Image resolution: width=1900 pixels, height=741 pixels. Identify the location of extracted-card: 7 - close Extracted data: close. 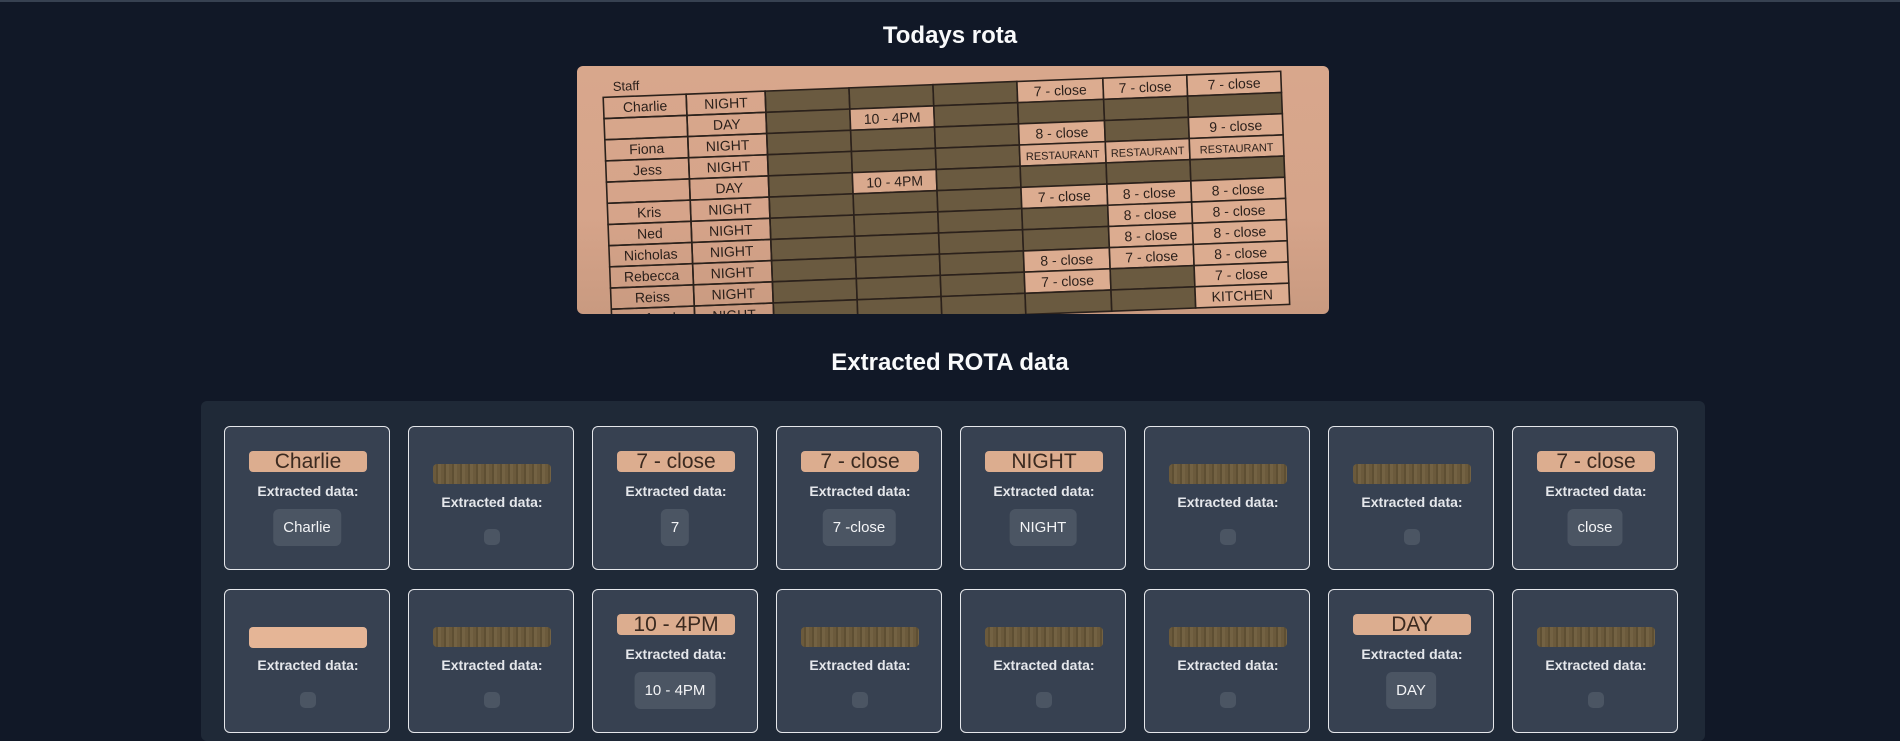
(1595, 498).